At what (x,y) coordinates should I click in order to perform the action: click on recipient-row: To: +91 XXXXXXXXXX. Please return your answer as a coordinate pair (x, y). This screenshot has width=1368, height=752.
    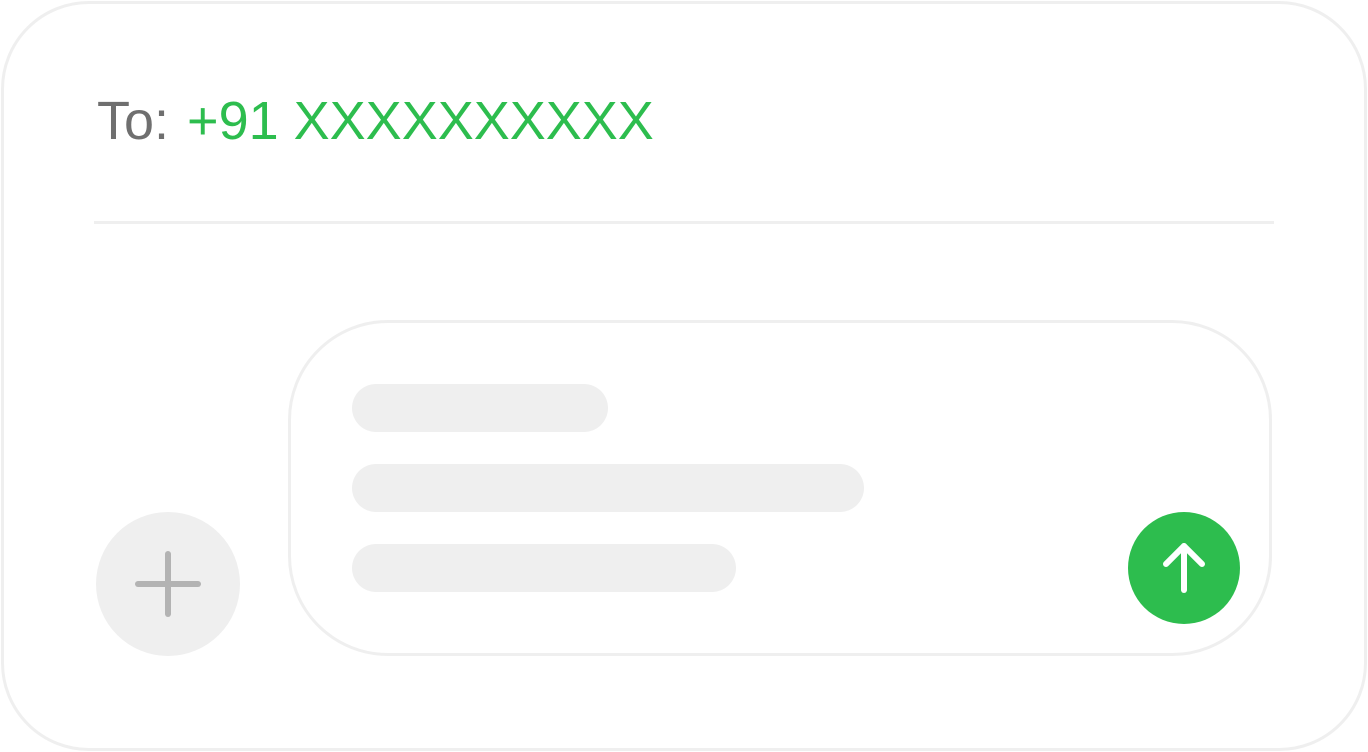
    Looking at the image, I should click on (375, 121).